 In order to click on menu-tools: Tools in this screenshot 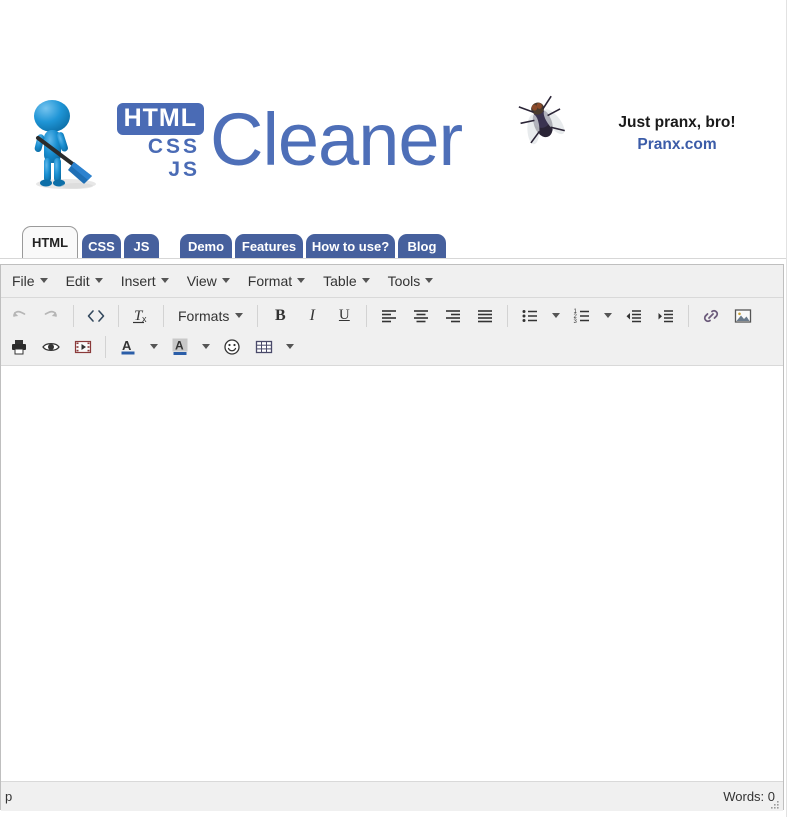, I will do `click(411, 281)`.